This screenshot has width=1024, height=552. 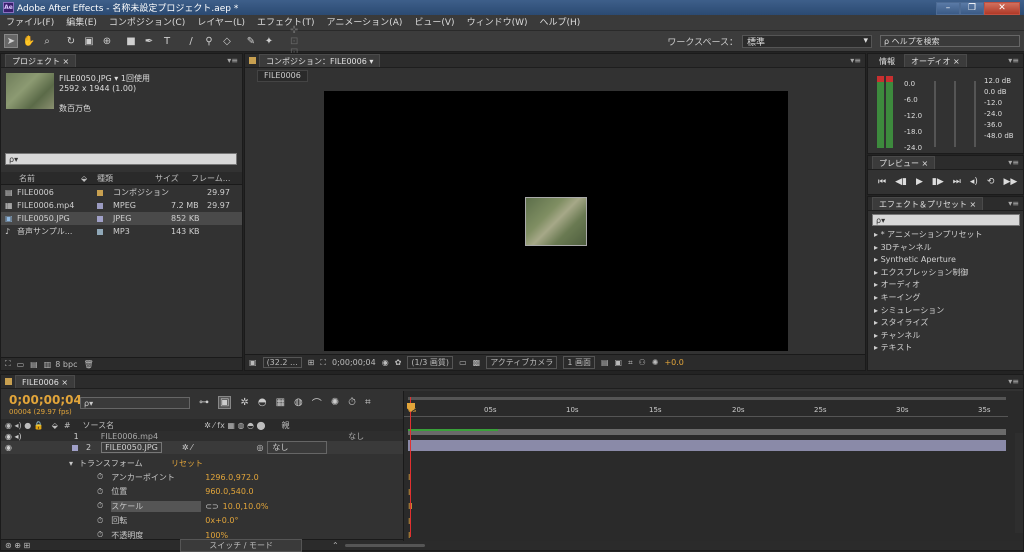 I want to click on col-size: サイズ, so click(x=173, y=178).